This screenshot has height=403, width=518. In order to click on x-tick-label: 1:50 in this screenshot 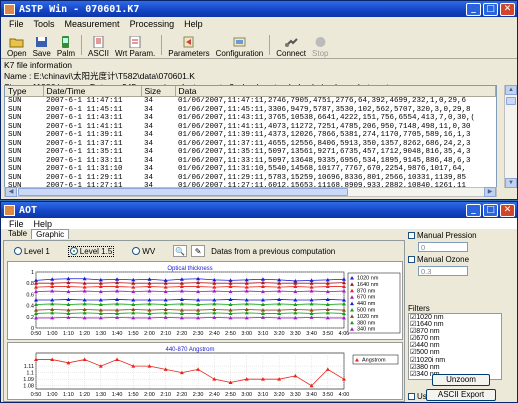, I will do `click(133, 395)`.